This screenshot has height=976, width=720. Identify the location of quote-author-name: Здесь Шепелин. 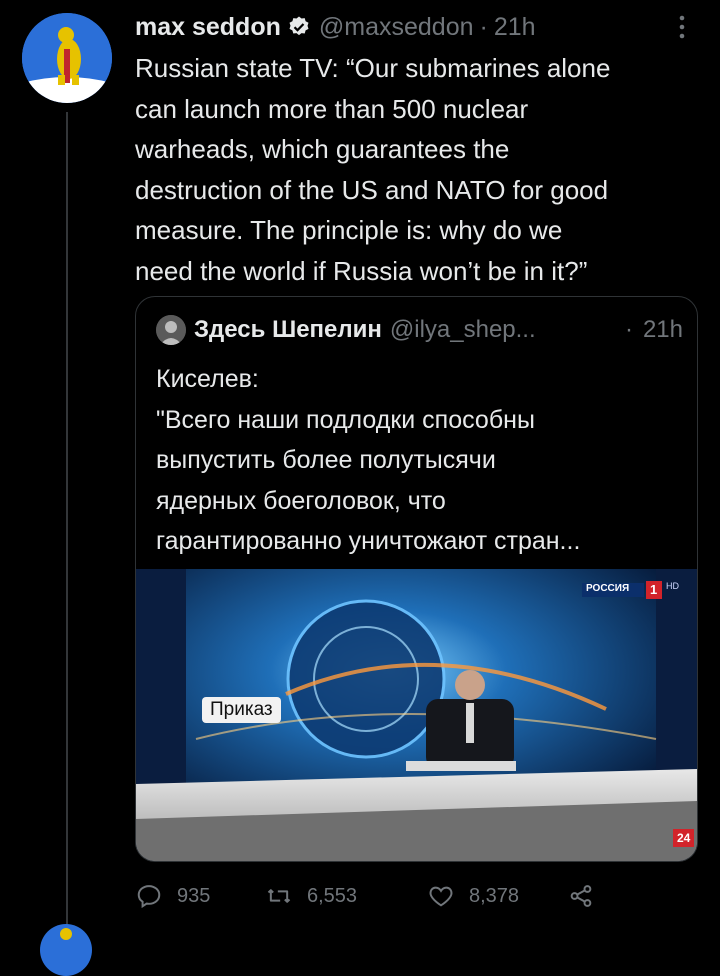
(288, 329).